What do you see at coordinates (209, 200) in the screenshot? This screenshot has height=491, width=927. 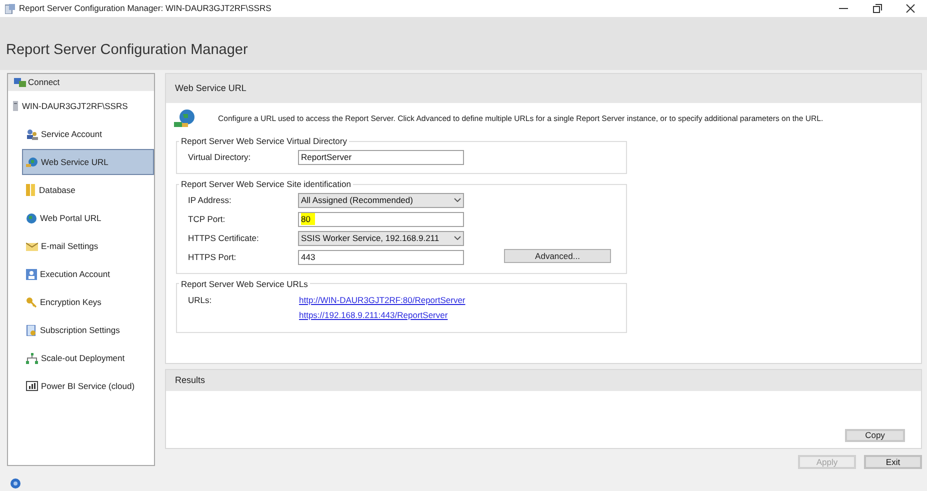 I see `field-label: IP Address:` at bounding box center [209, 200].